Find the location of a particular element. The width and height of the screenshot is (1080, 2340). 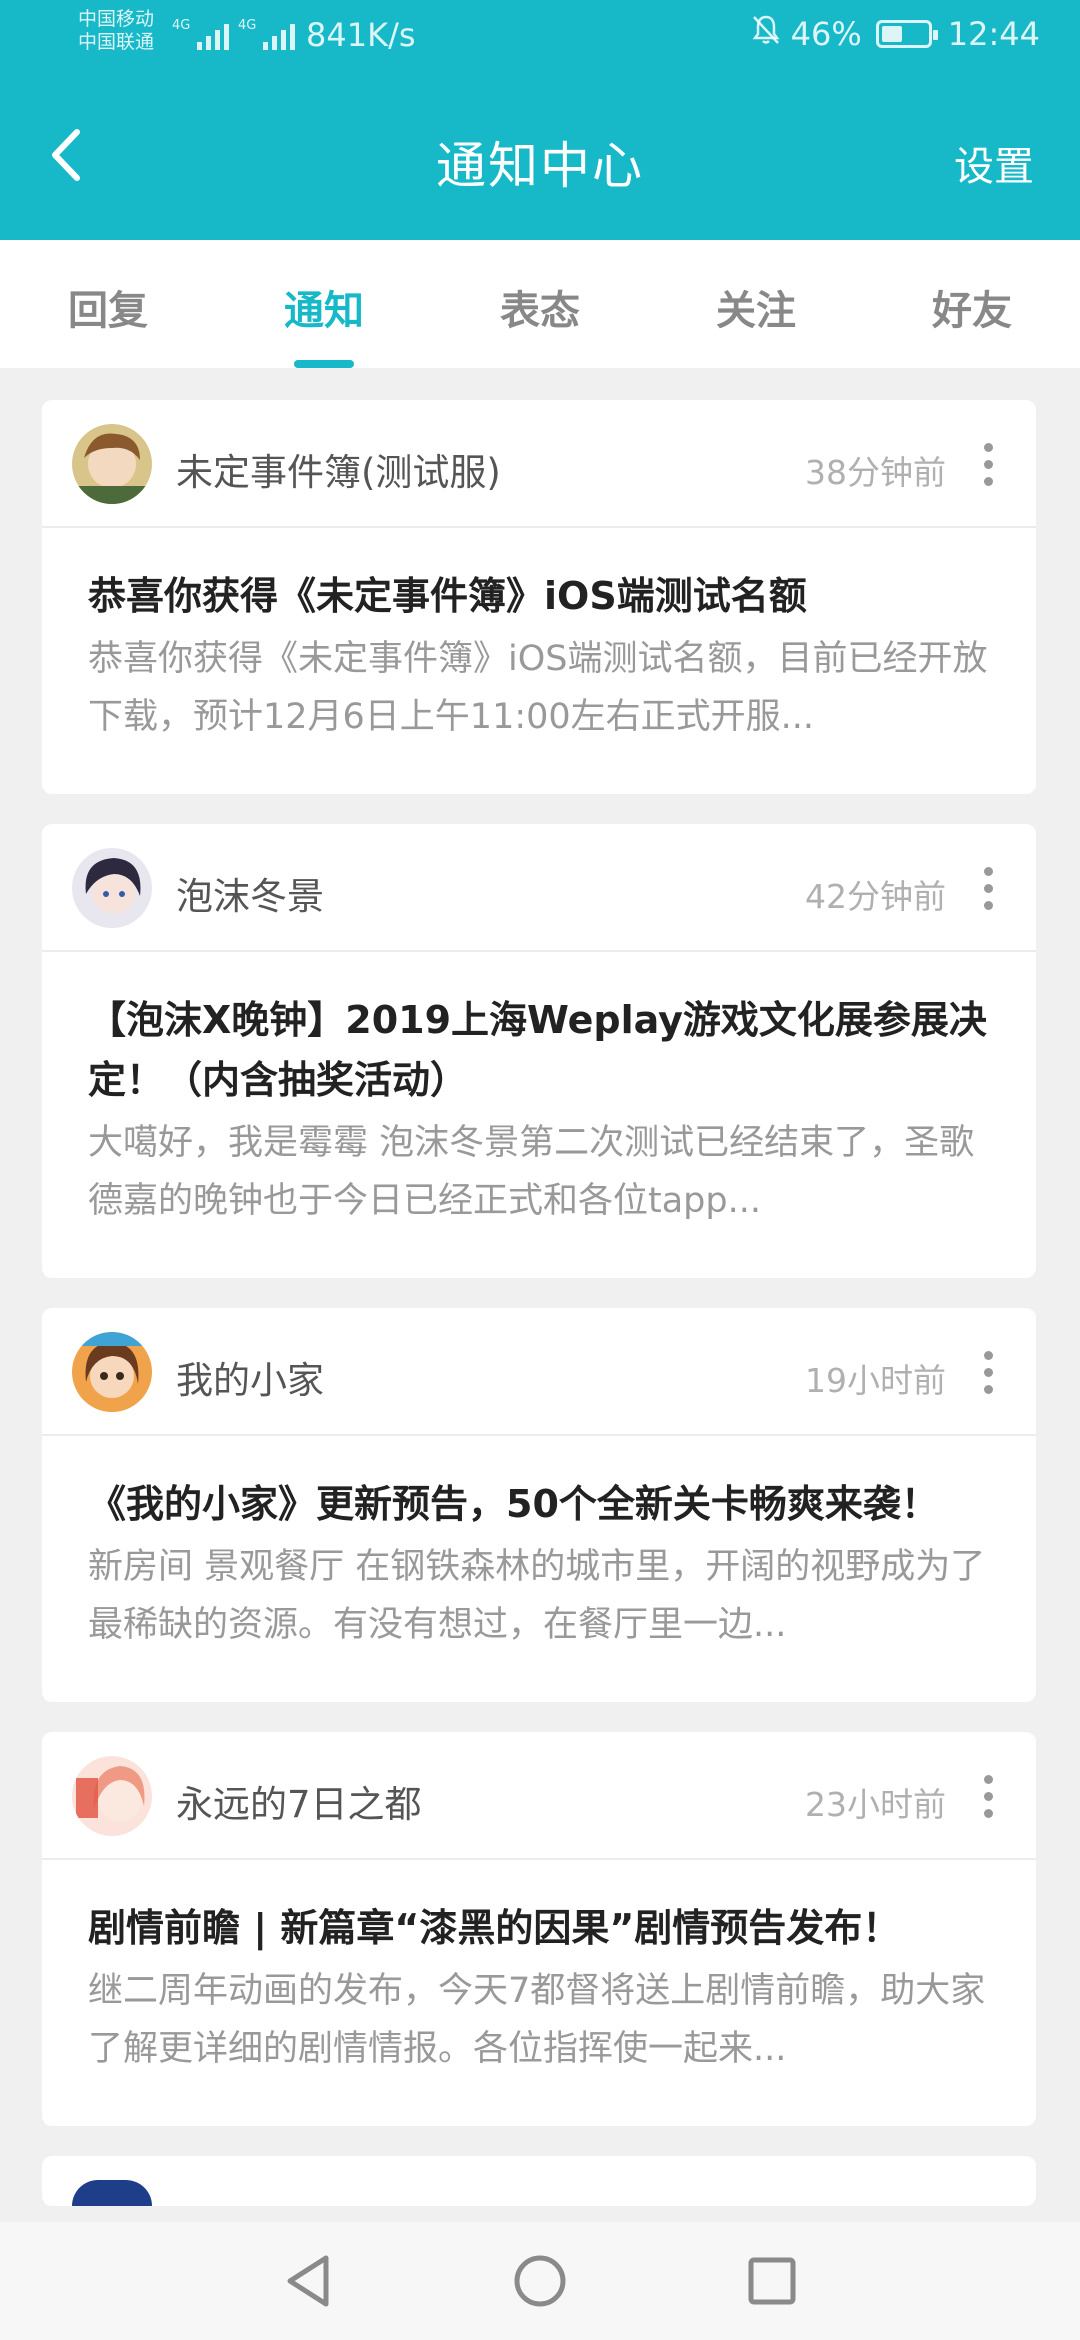

net-speed: 841K/s is located at coordinates (361, 35).